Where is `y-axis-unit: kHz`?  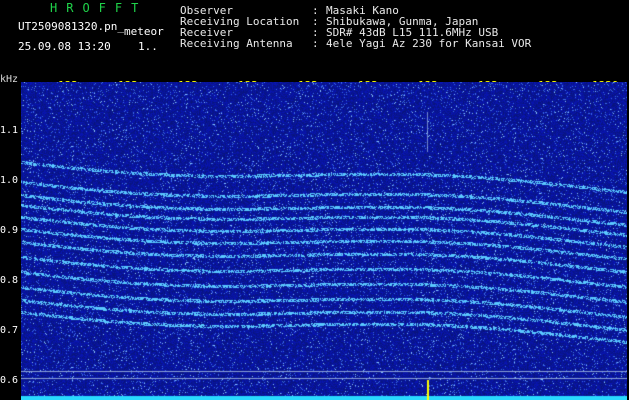 y-axis-unit: kHz is located at coordinates (9, 79).